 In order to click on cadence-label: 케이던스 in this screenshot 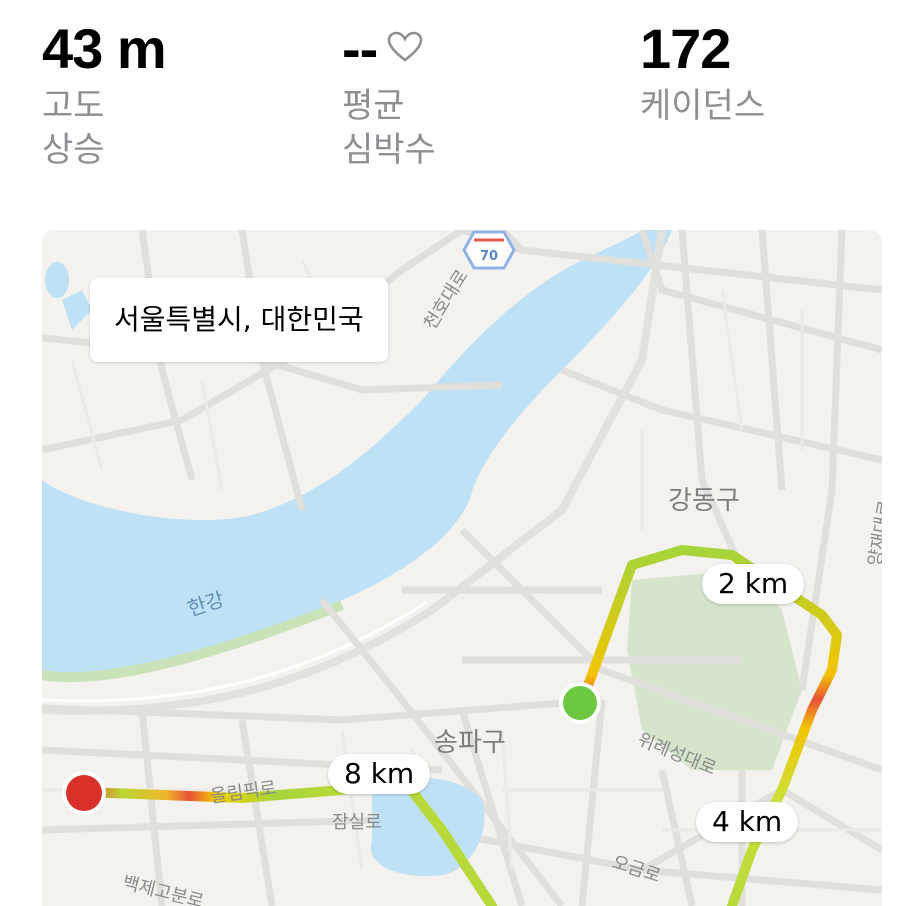, I will do `click(703, 106)`.